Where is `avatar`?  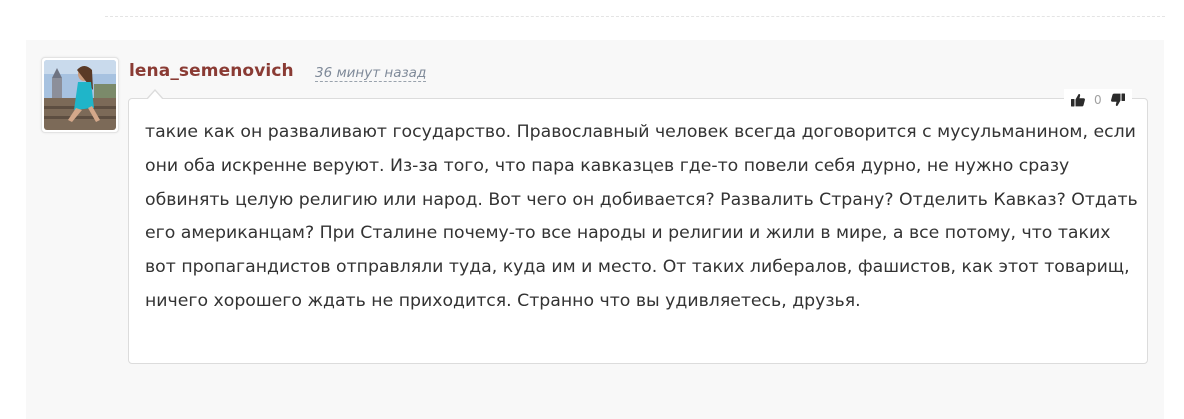 avatar is located at coordinates (80, 95).